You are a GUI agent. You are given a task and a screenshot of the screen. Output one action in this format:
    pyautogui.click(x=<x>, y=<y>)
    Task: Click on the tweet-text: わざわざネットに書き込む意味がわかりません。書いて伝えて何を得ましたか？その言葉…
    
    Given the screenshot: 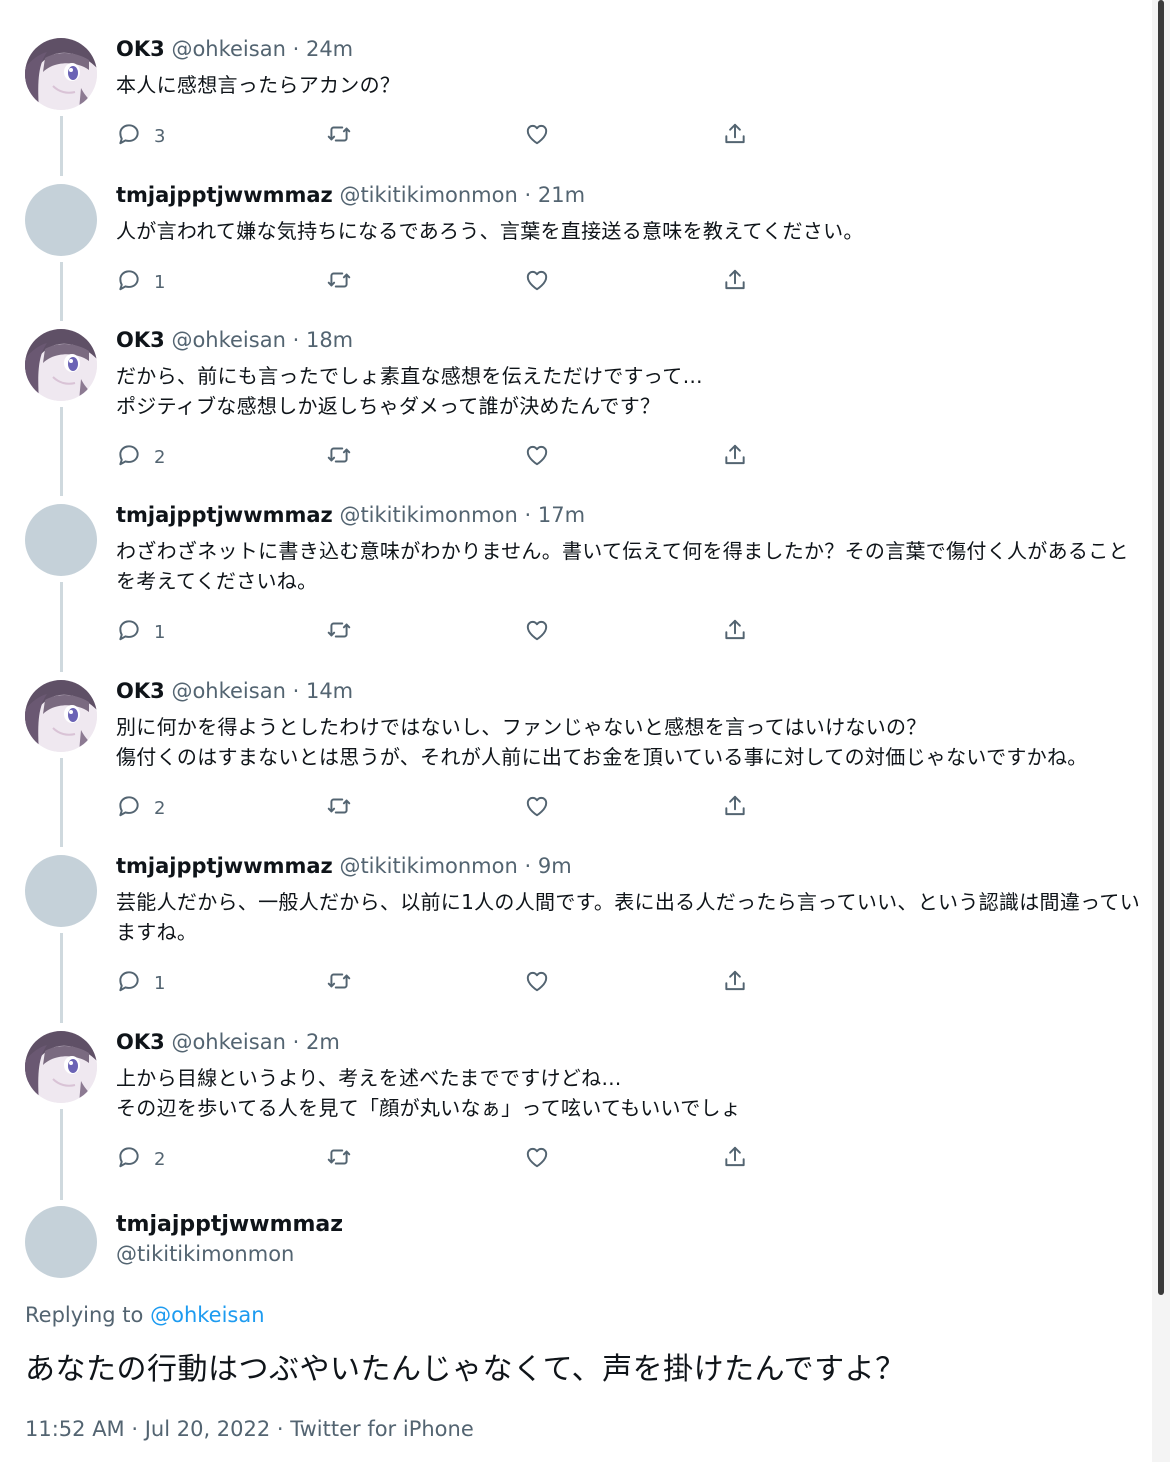 What is the action you would take?
    pyautogui.click(x=622, y=566)
    